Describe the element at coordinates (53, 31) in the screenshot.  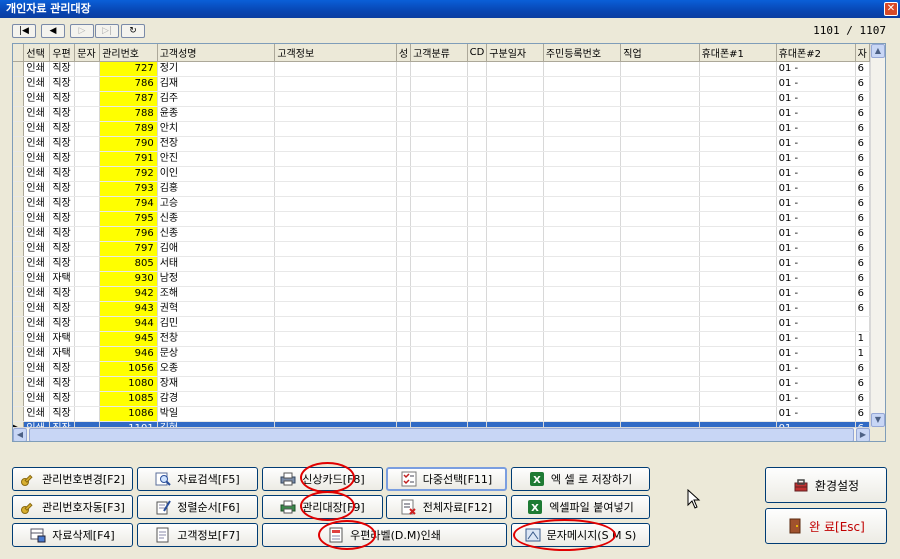
I see `prev-record-button: ◀` at that location.